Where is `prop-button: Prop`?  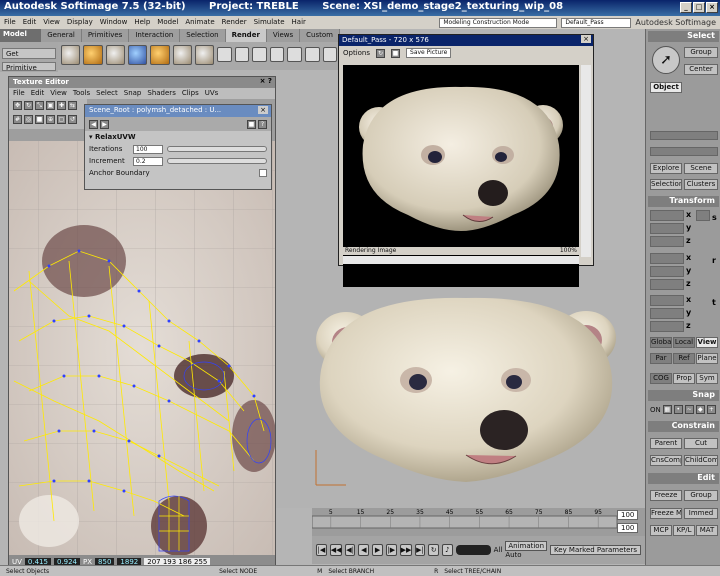 prop-button: Prop is located at coordinates (684, 378).